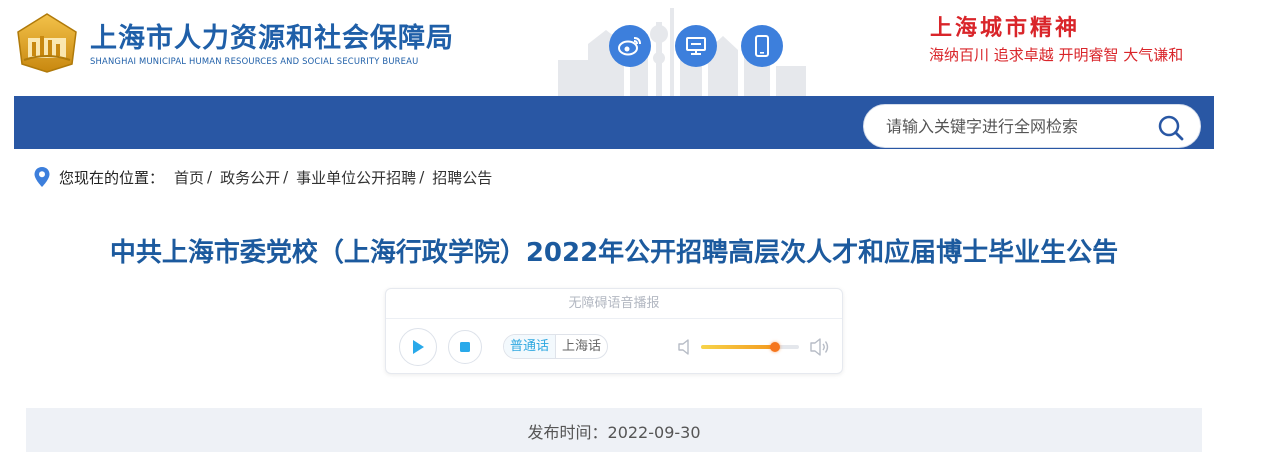  I want to click on article-title: 中共上海市委党校（上海行政学院）2022年公开招聘高层次人才和应届博士毕业生公告, so click(614, 253).